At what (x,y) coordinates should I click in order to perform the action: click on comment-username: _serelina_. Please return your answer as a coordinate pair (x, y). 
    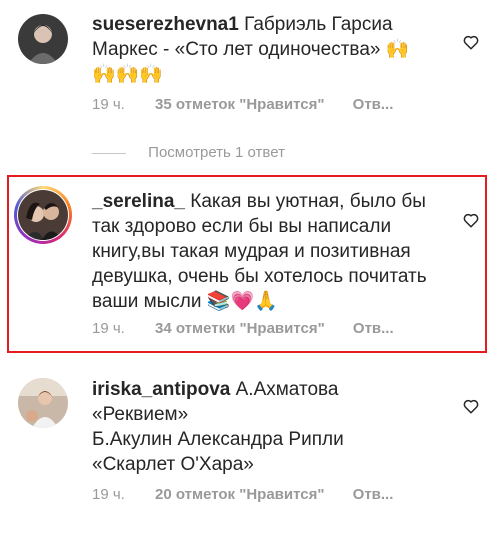
    Looking at the image, I should click on (138, 201).